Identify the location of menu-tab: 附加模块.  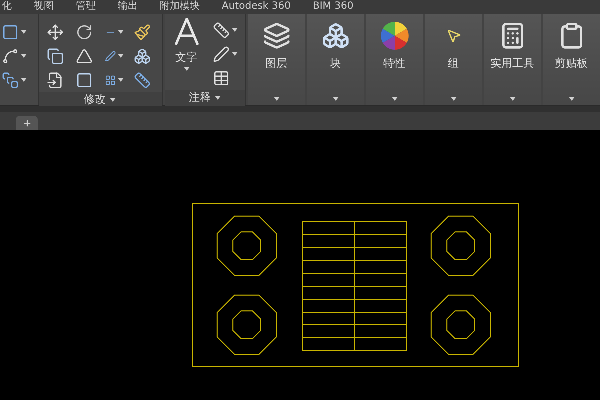
(180, 7).